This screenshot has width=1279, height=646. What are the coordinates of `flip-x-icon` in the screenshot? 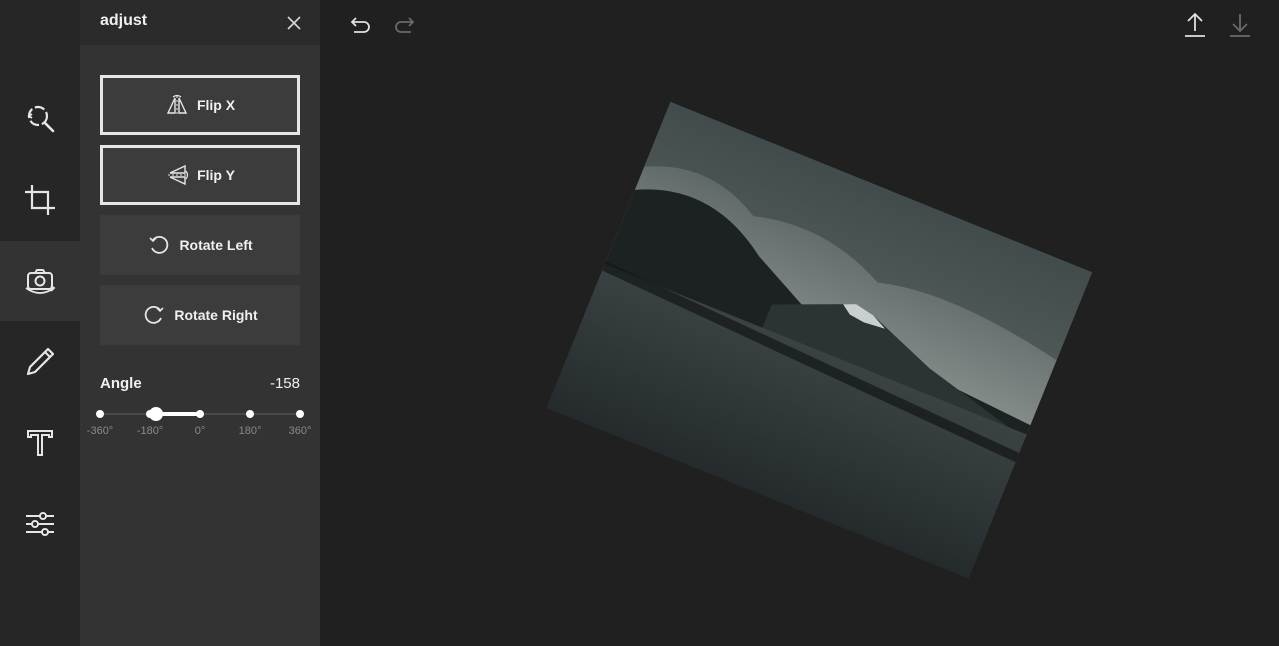 It's located at (177, 105).